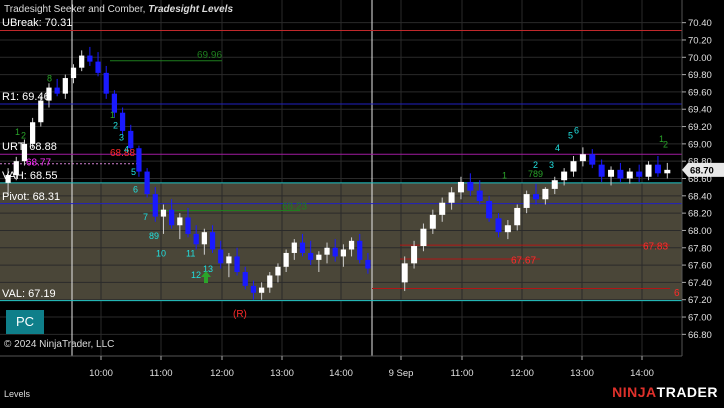 This screenshot has width=724, height=408. Describe the element at coordinates (101, 373) in the screenshot. I see `time-tick-label: 10:00` at that location.